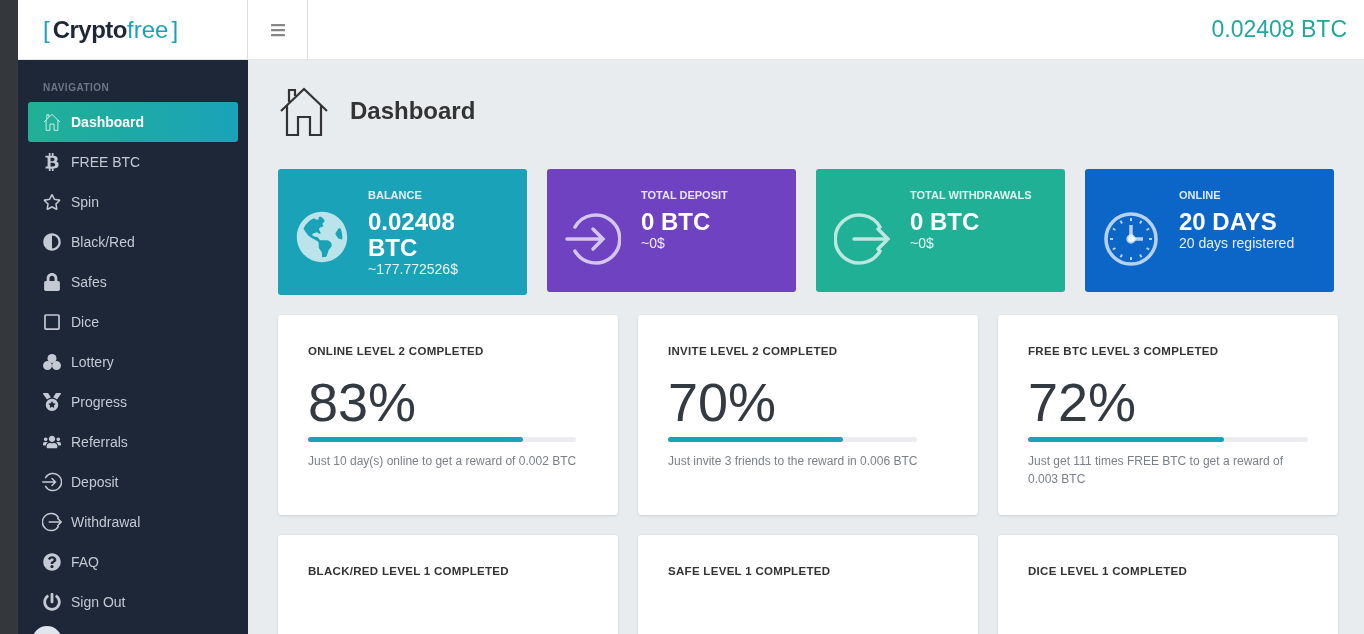 This screenshot has width=1364, height=634. Describe the element at coordinates (1200, 195) in the screenshot. I see `stat-label: ONLINE` at that location.